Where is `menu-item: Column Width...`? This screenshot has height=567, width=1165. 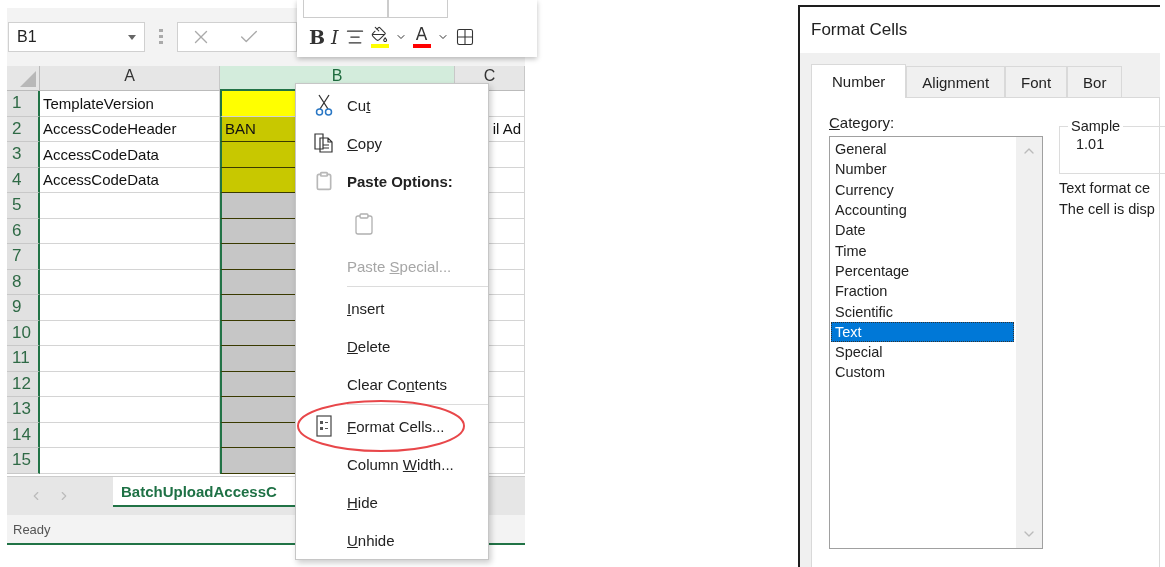 menu-item: Column Width... is located at coordinates (392, 464).